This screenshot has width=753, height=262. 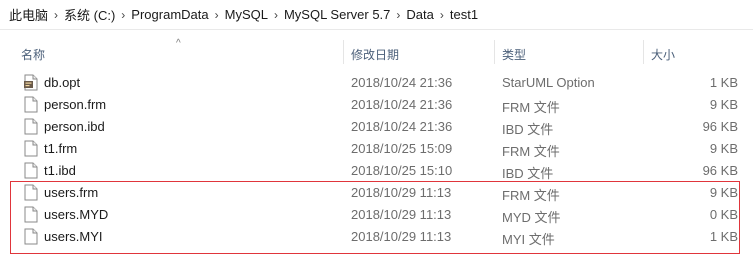 What do you see at coordinates (528, 239) in the screenshot?
I see `file-type: MYI 文件` at bounding box center [528, 239].